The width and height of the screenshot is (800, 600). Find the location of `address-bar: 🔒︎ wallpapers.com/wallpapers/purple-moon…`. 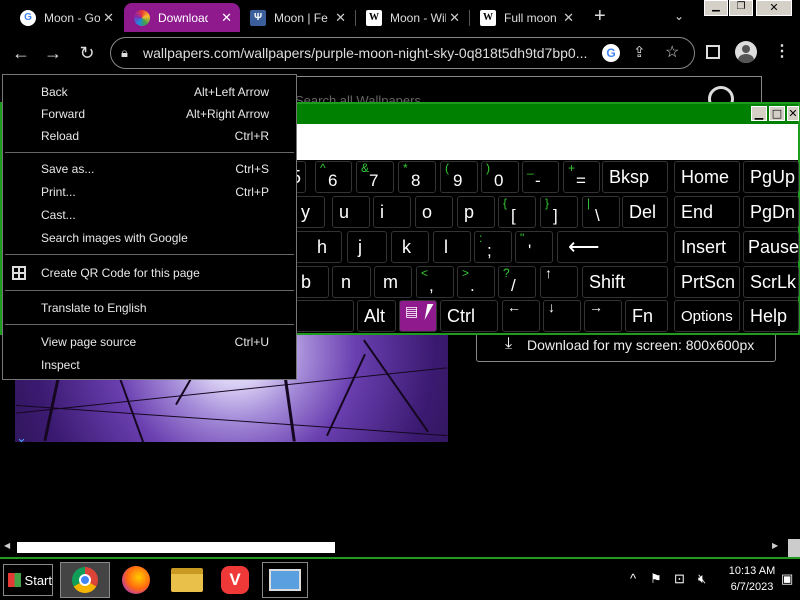

address-bar: 🔒︎ wallpapers.com/wallpapers/purple-moon… is located at coordinates (402, 53).